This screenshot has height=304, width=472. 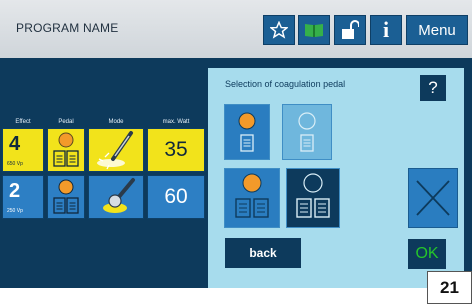 I want to click on pedal-option-single-inactive, so click(x=307, y=132).